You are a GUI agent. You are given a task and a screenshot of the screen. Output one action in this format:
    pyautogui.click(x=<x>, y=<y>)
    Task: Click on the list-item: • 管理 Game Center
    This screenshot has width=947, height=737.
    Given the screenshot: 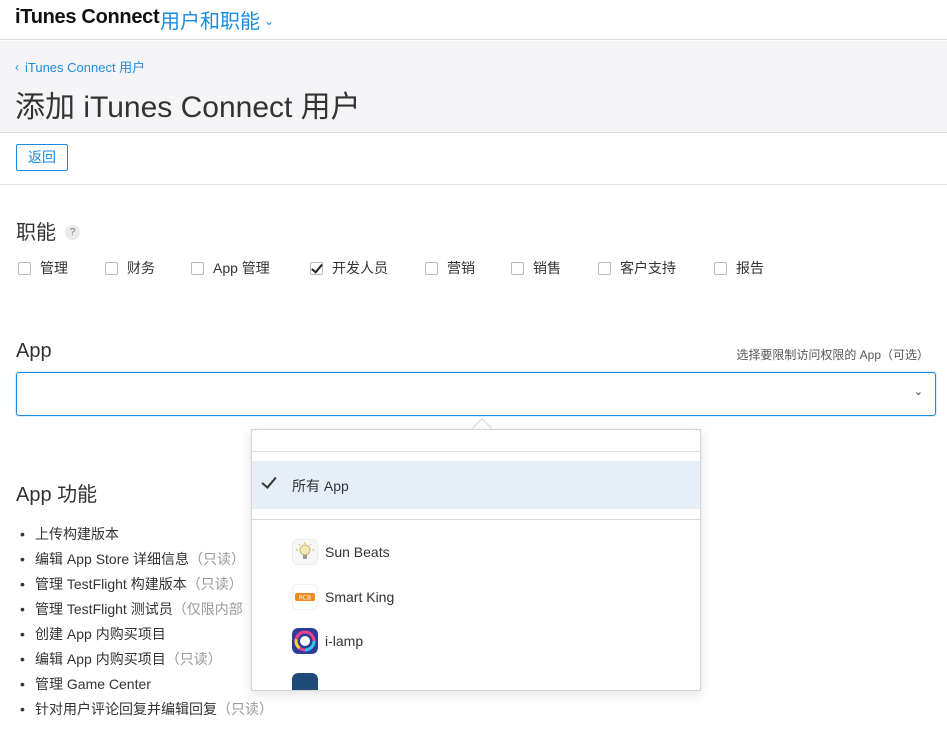 What is the action you would take?
    pyautogui.click(x=85, y=684)
    